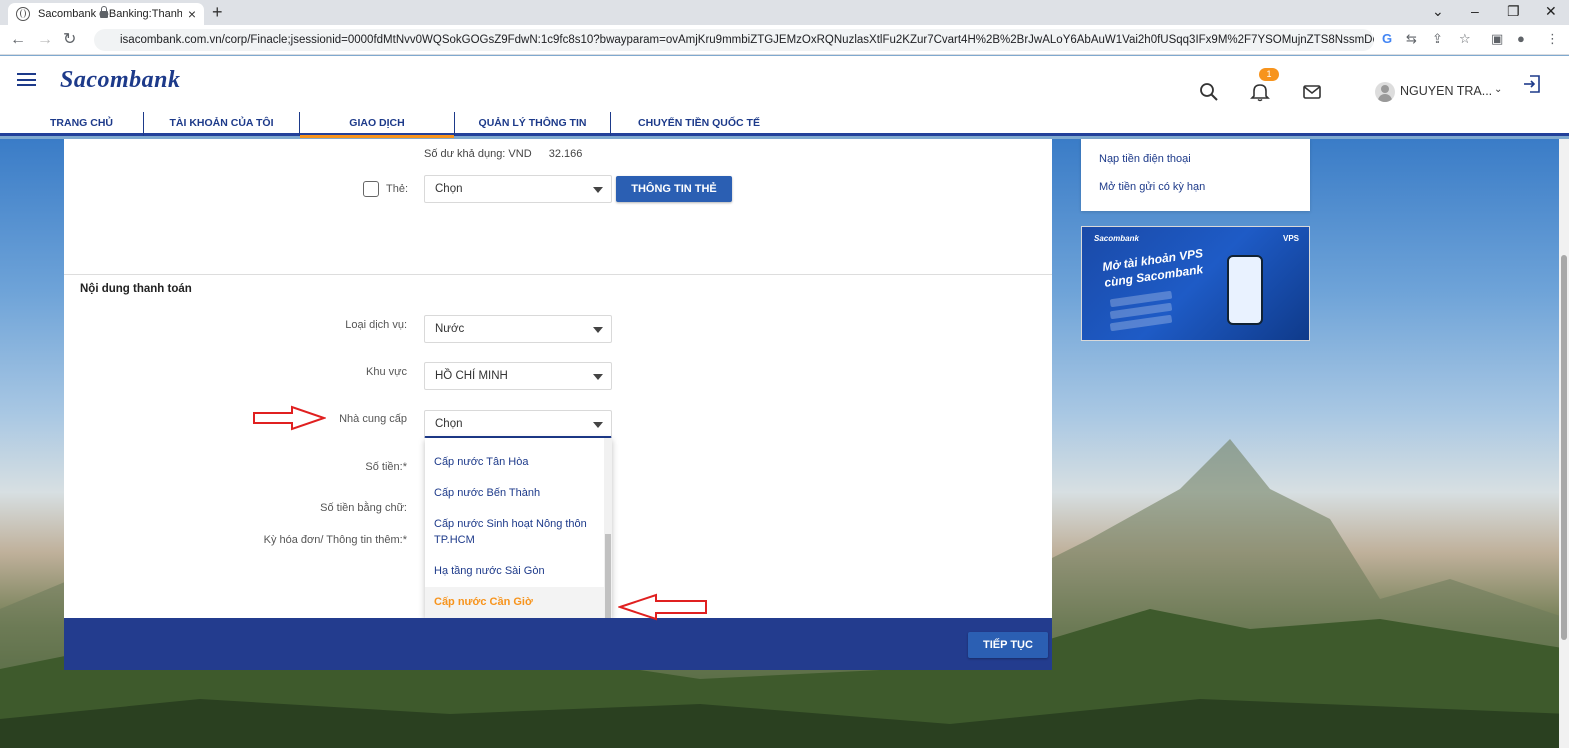 This screenshot has height=748, width=1569. Describe the element at coordinates (1245, 290) in the screenshot. I see `phone-illustration` at that location.